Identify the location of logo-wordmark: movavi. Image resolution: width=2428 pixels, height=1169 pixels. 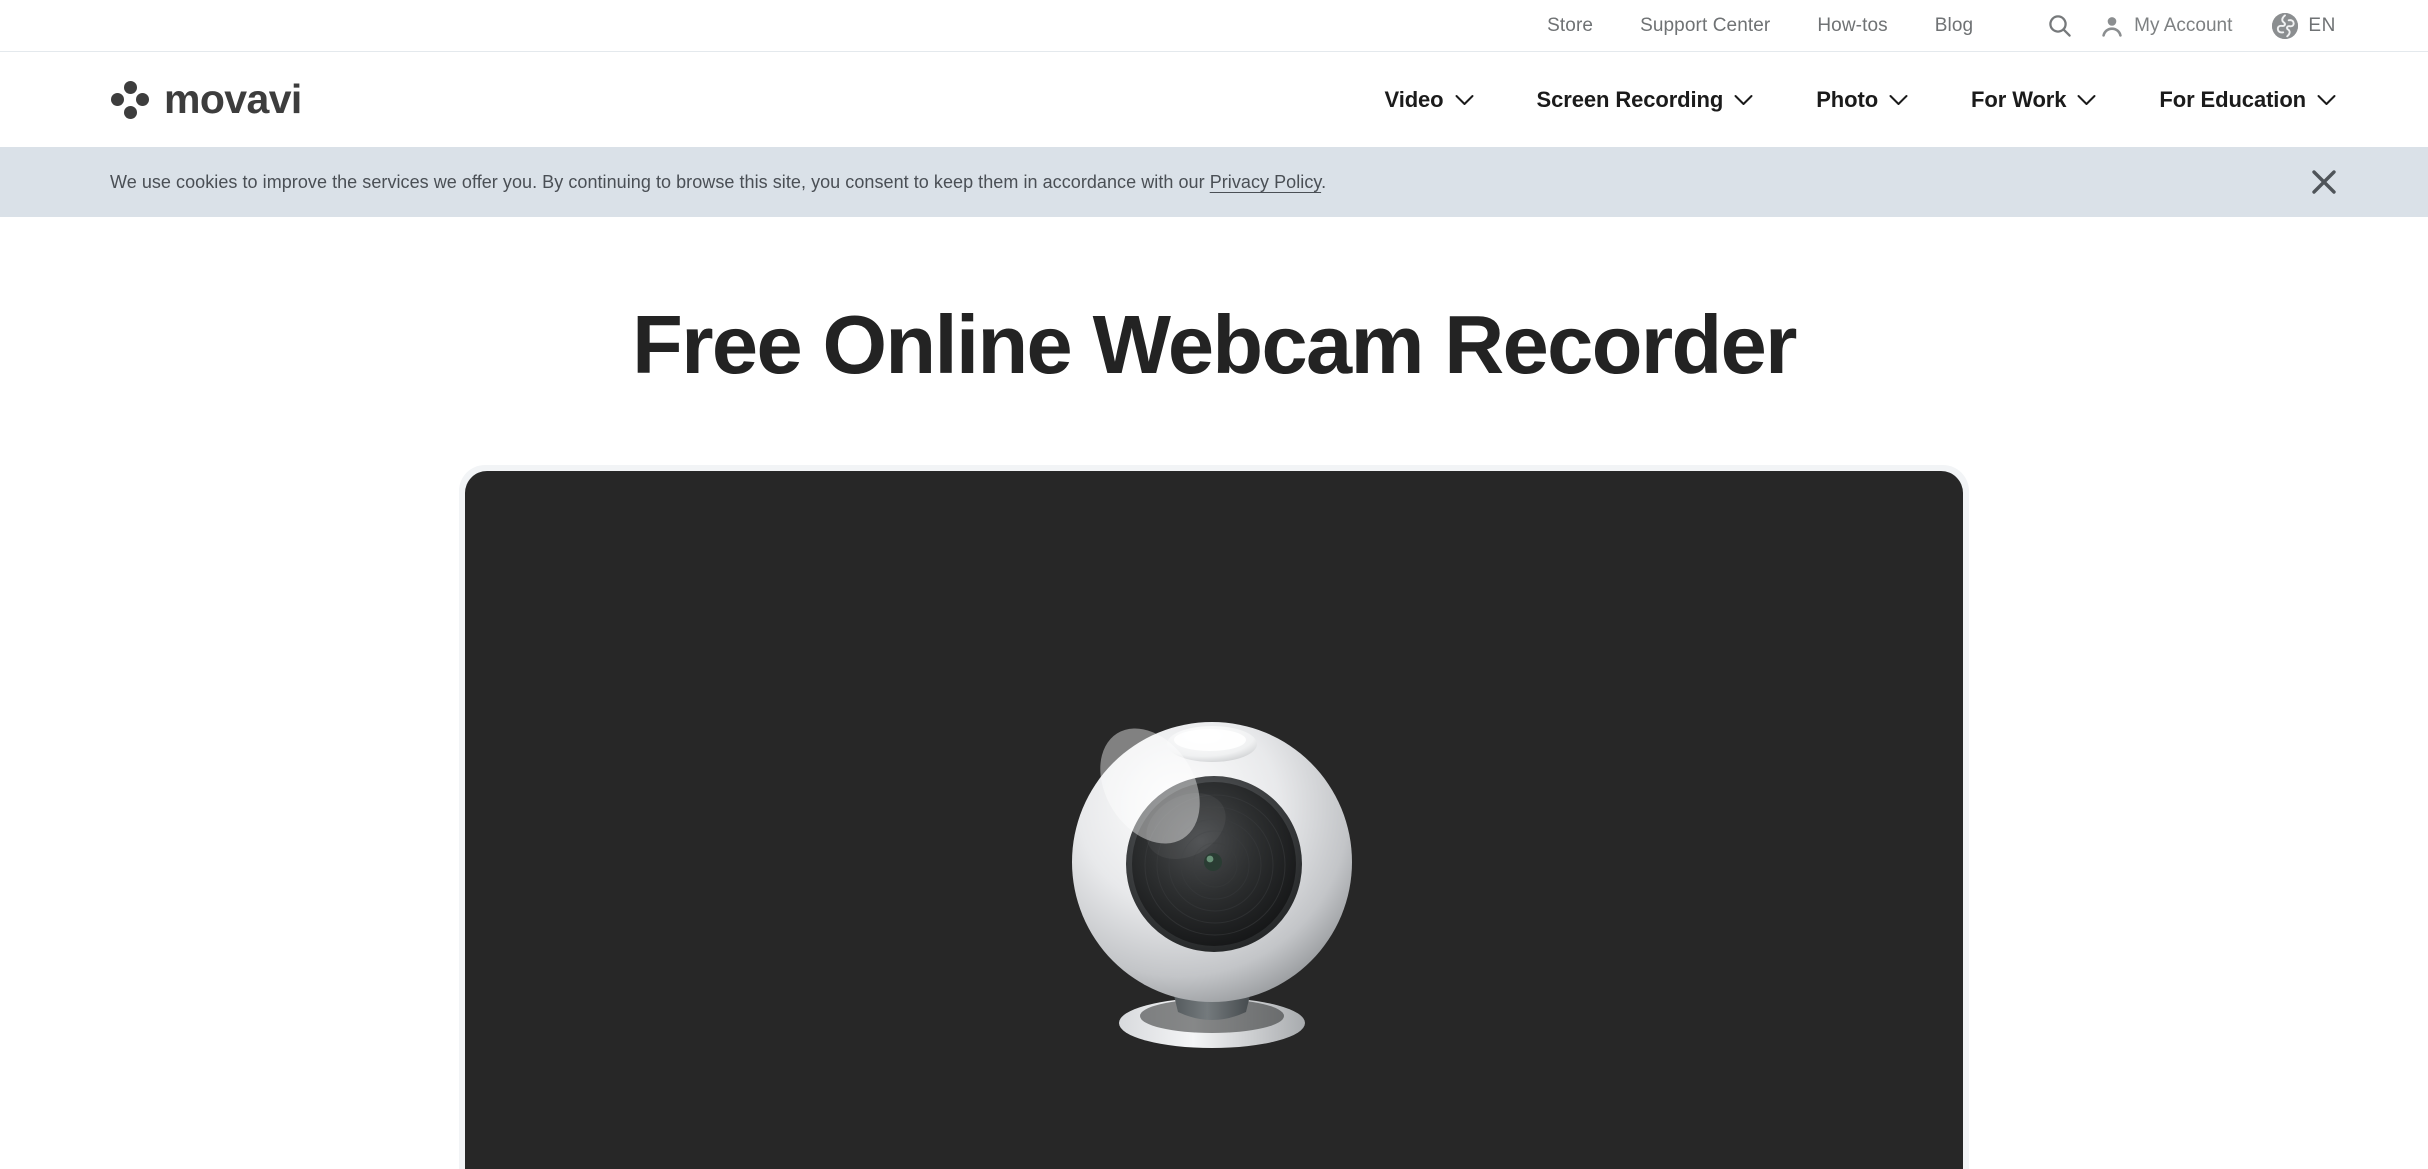
(233, 99).